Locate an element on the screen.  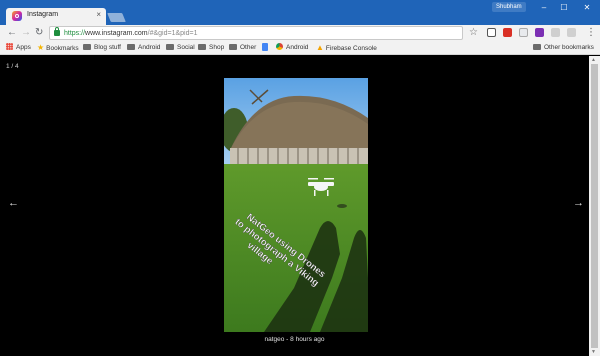
photo-caption: natgeo - 8 hours ago is located at coordinates (294, 339).